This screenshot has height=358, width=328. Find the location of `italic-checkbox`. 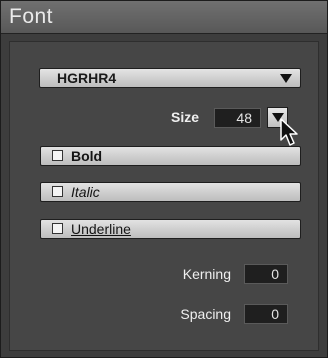

italic-checkbox is located at coordinates (57, 191).